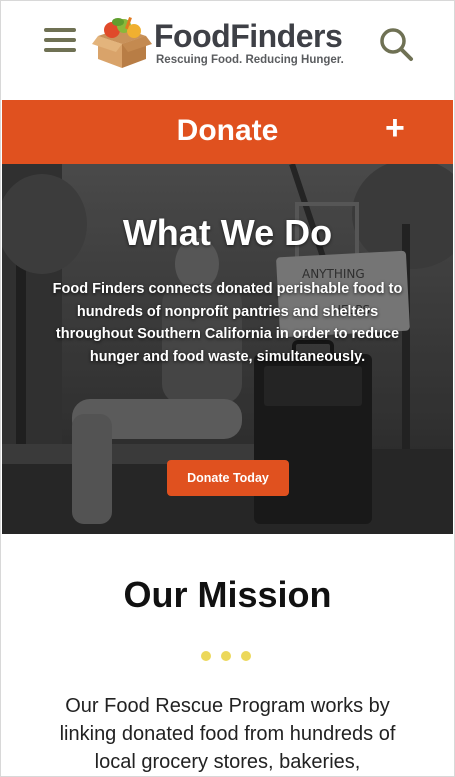 The height and width of the screenshot is (777, 455). I want to click on hamburger-menu-button, so click(60, 40).